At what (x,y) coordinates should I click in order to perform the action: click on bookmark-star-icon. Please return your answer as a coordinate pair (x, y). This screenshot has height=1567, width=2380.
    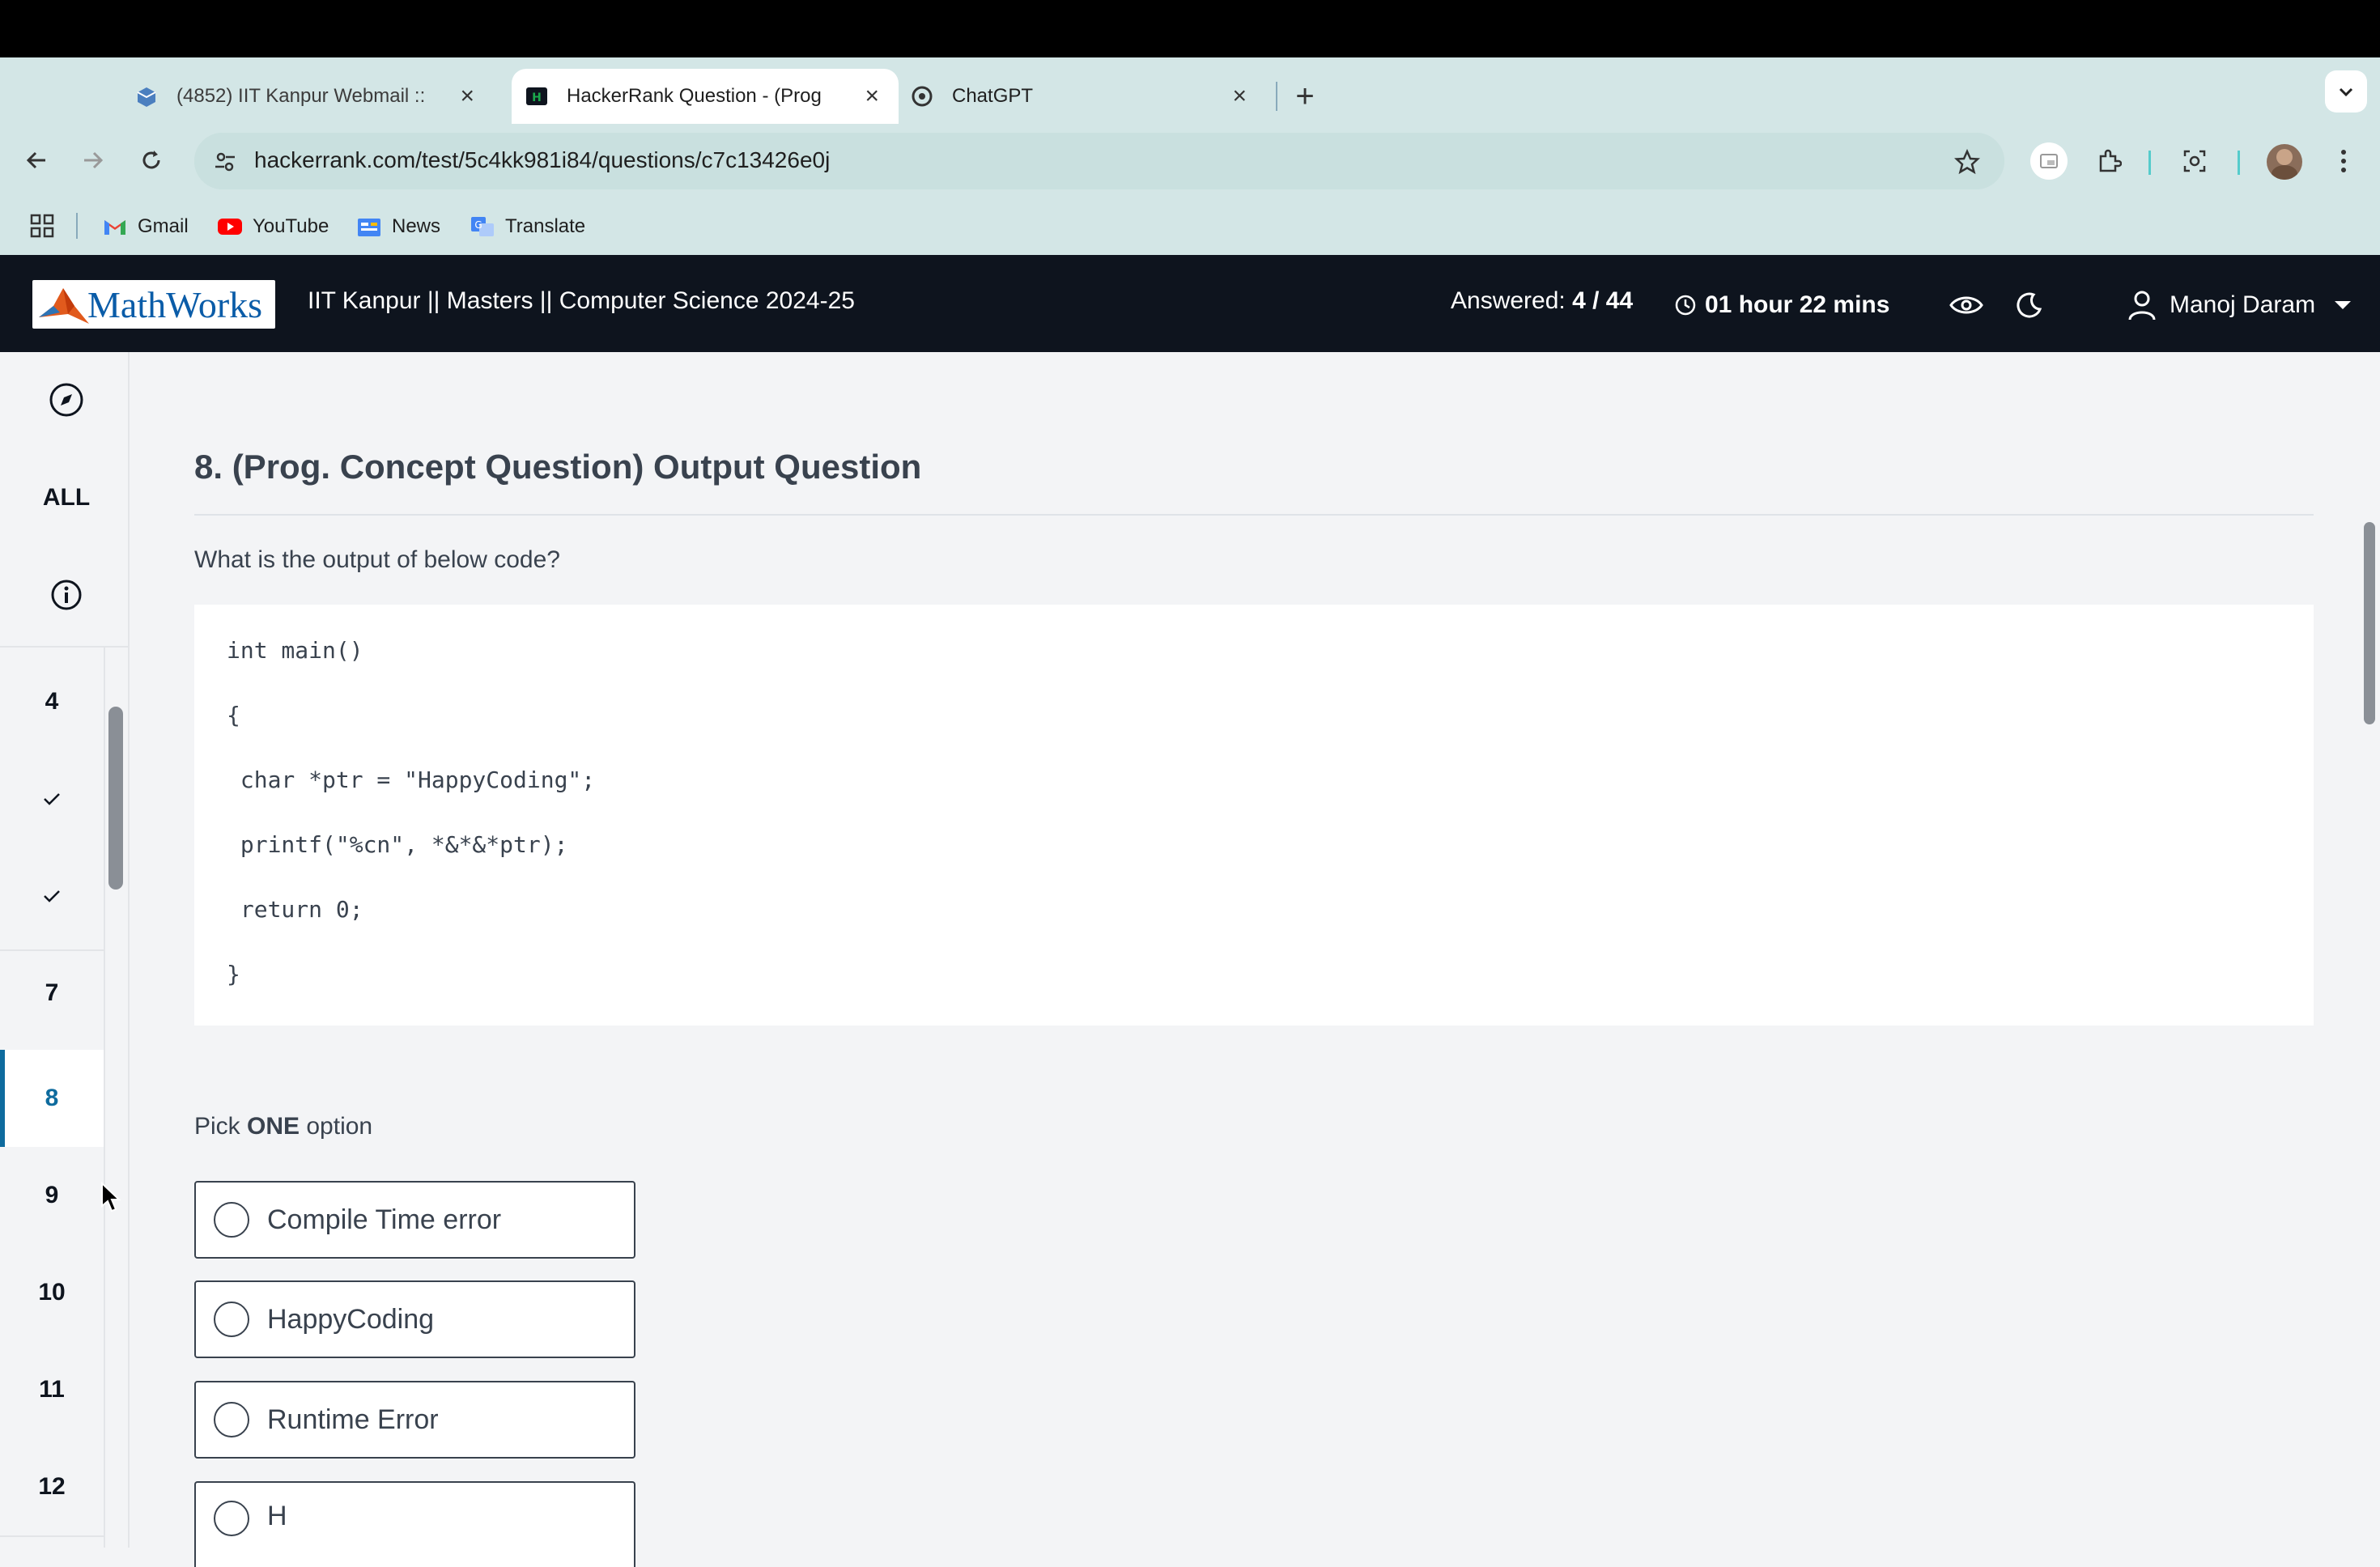
    Looking at the image, I should click on (1967, 162).